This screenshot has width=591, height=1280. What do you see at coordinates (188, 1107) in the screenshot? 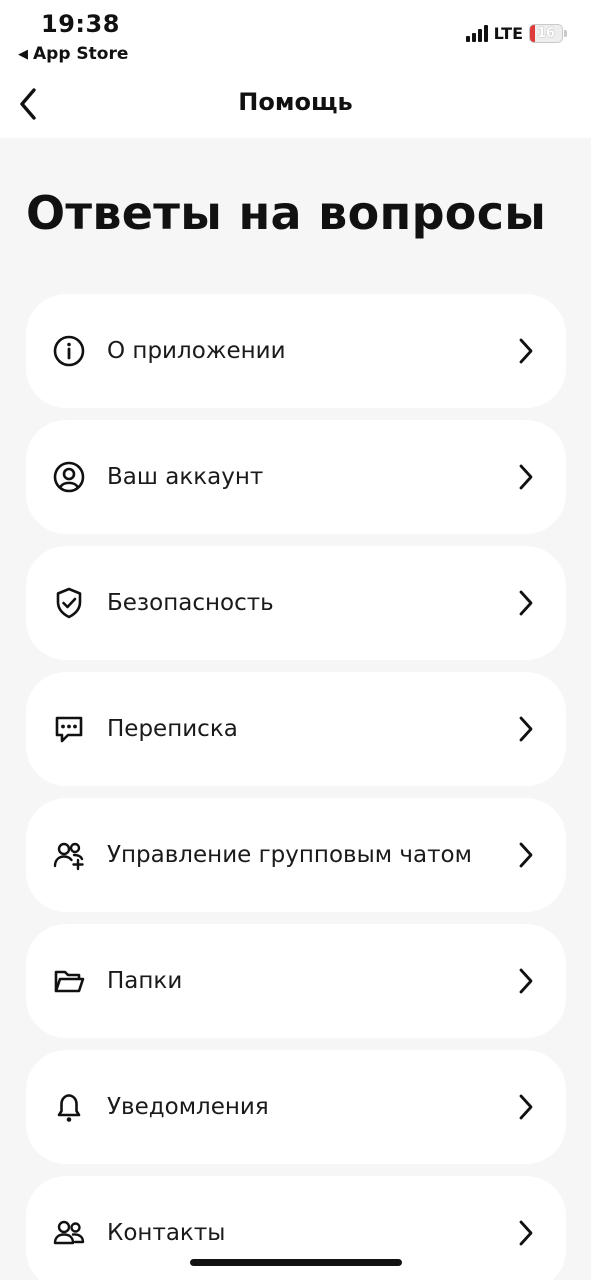
I see `faq-item-label: Уведомления` at bounding box center [188, 1107].